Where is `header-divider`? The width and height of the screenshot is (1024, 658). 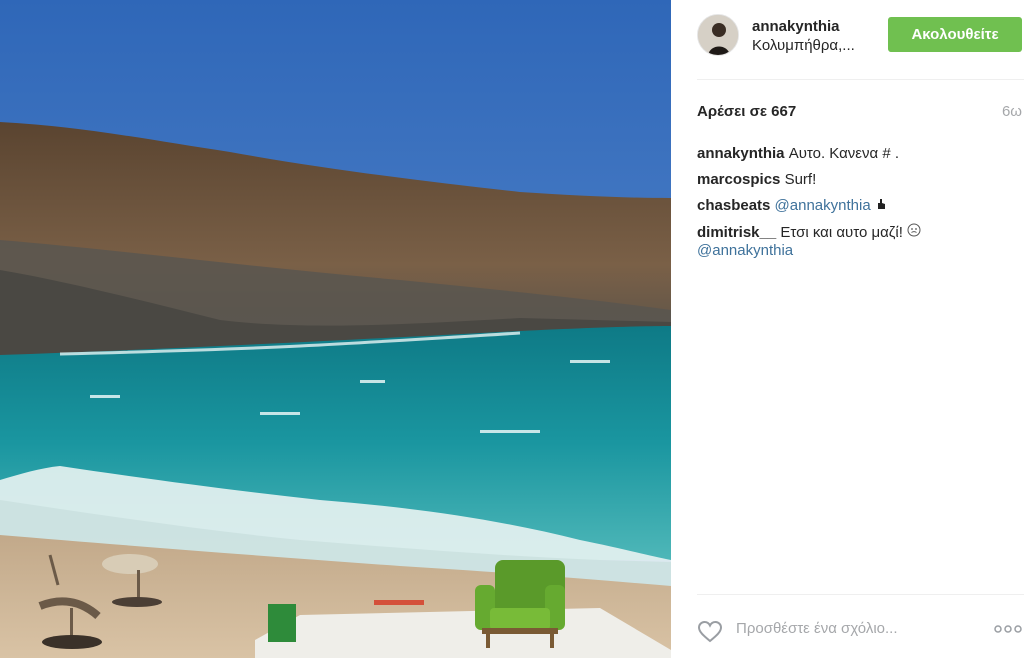 header-divider is located at coordinates (860, 79).